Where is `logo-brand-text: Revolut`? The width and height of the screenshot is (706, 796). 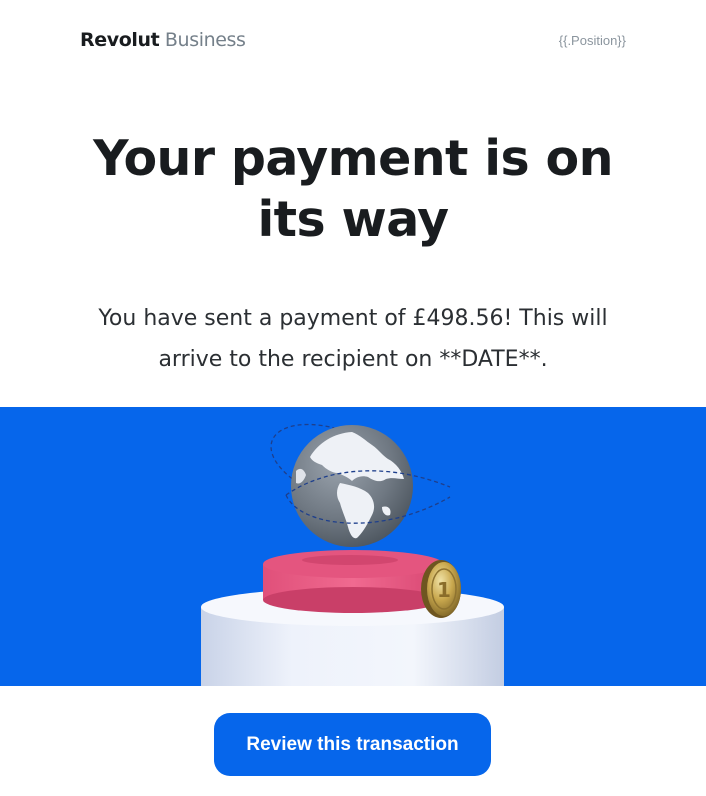
logo-brand-text: Revolut is located at coordinates (120, 40).